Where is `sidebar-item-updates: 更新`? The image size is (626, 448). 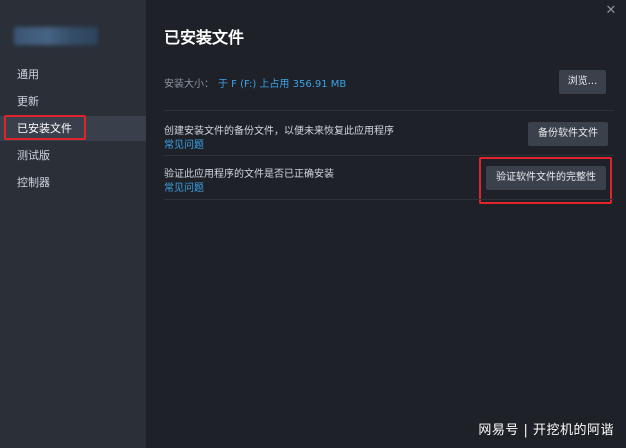
sidebar-item-updates: 更新 is located at coordinates (73, 101).